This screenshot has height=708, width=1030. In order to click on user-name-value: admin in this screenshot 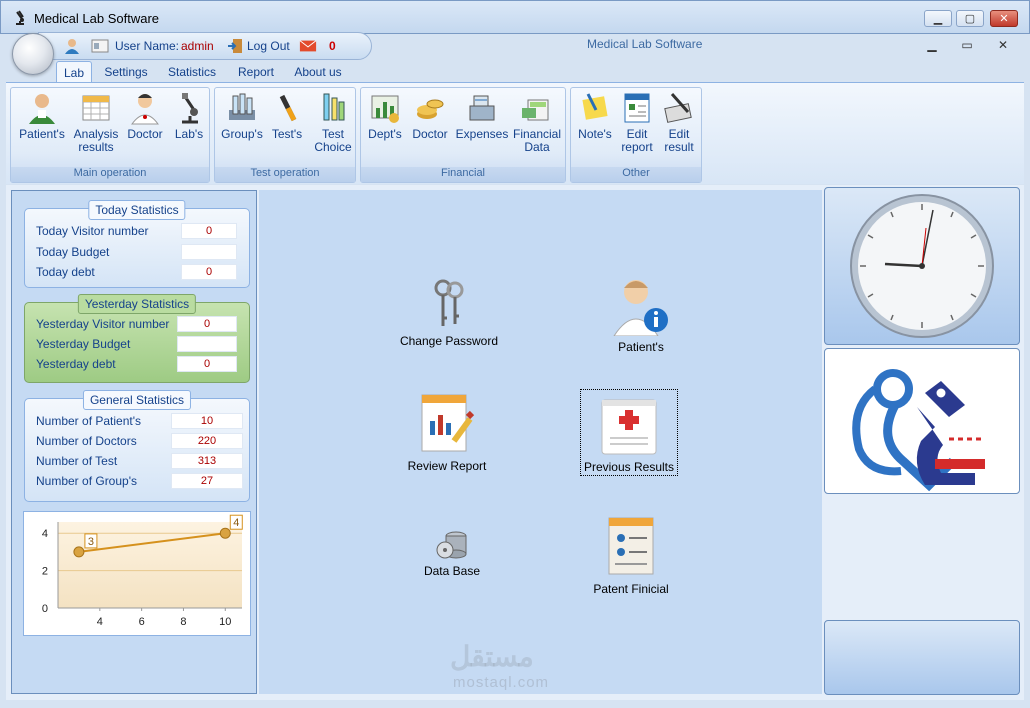, I will do `click(197, 46)`.